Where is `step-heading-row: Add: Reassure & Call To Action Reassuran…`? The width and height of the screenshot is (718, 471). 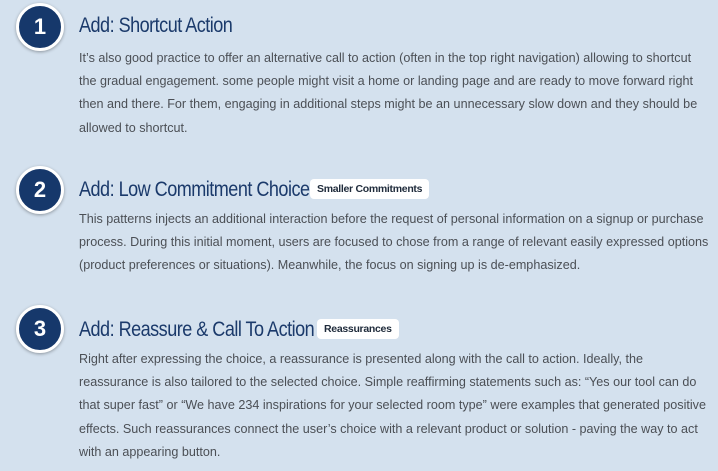
step-heading-row: Add: Reassure & Call To Action Reassuran… is located at coordinates (239, 330).